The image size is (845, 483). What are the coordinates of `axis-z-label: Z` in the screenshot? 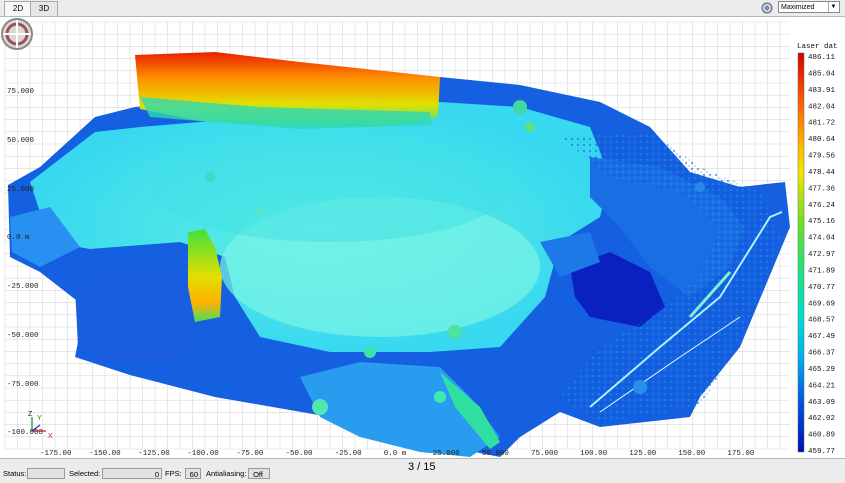 It's located at (30, 414).